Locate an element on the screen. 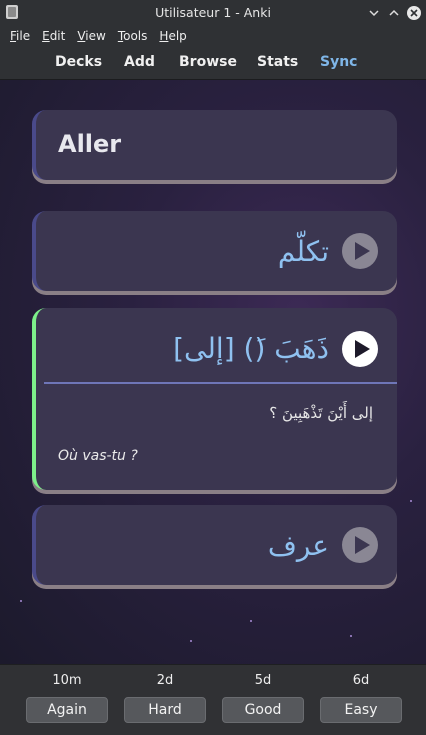  menu-edit: Edit is located at coordinates (53, 36).